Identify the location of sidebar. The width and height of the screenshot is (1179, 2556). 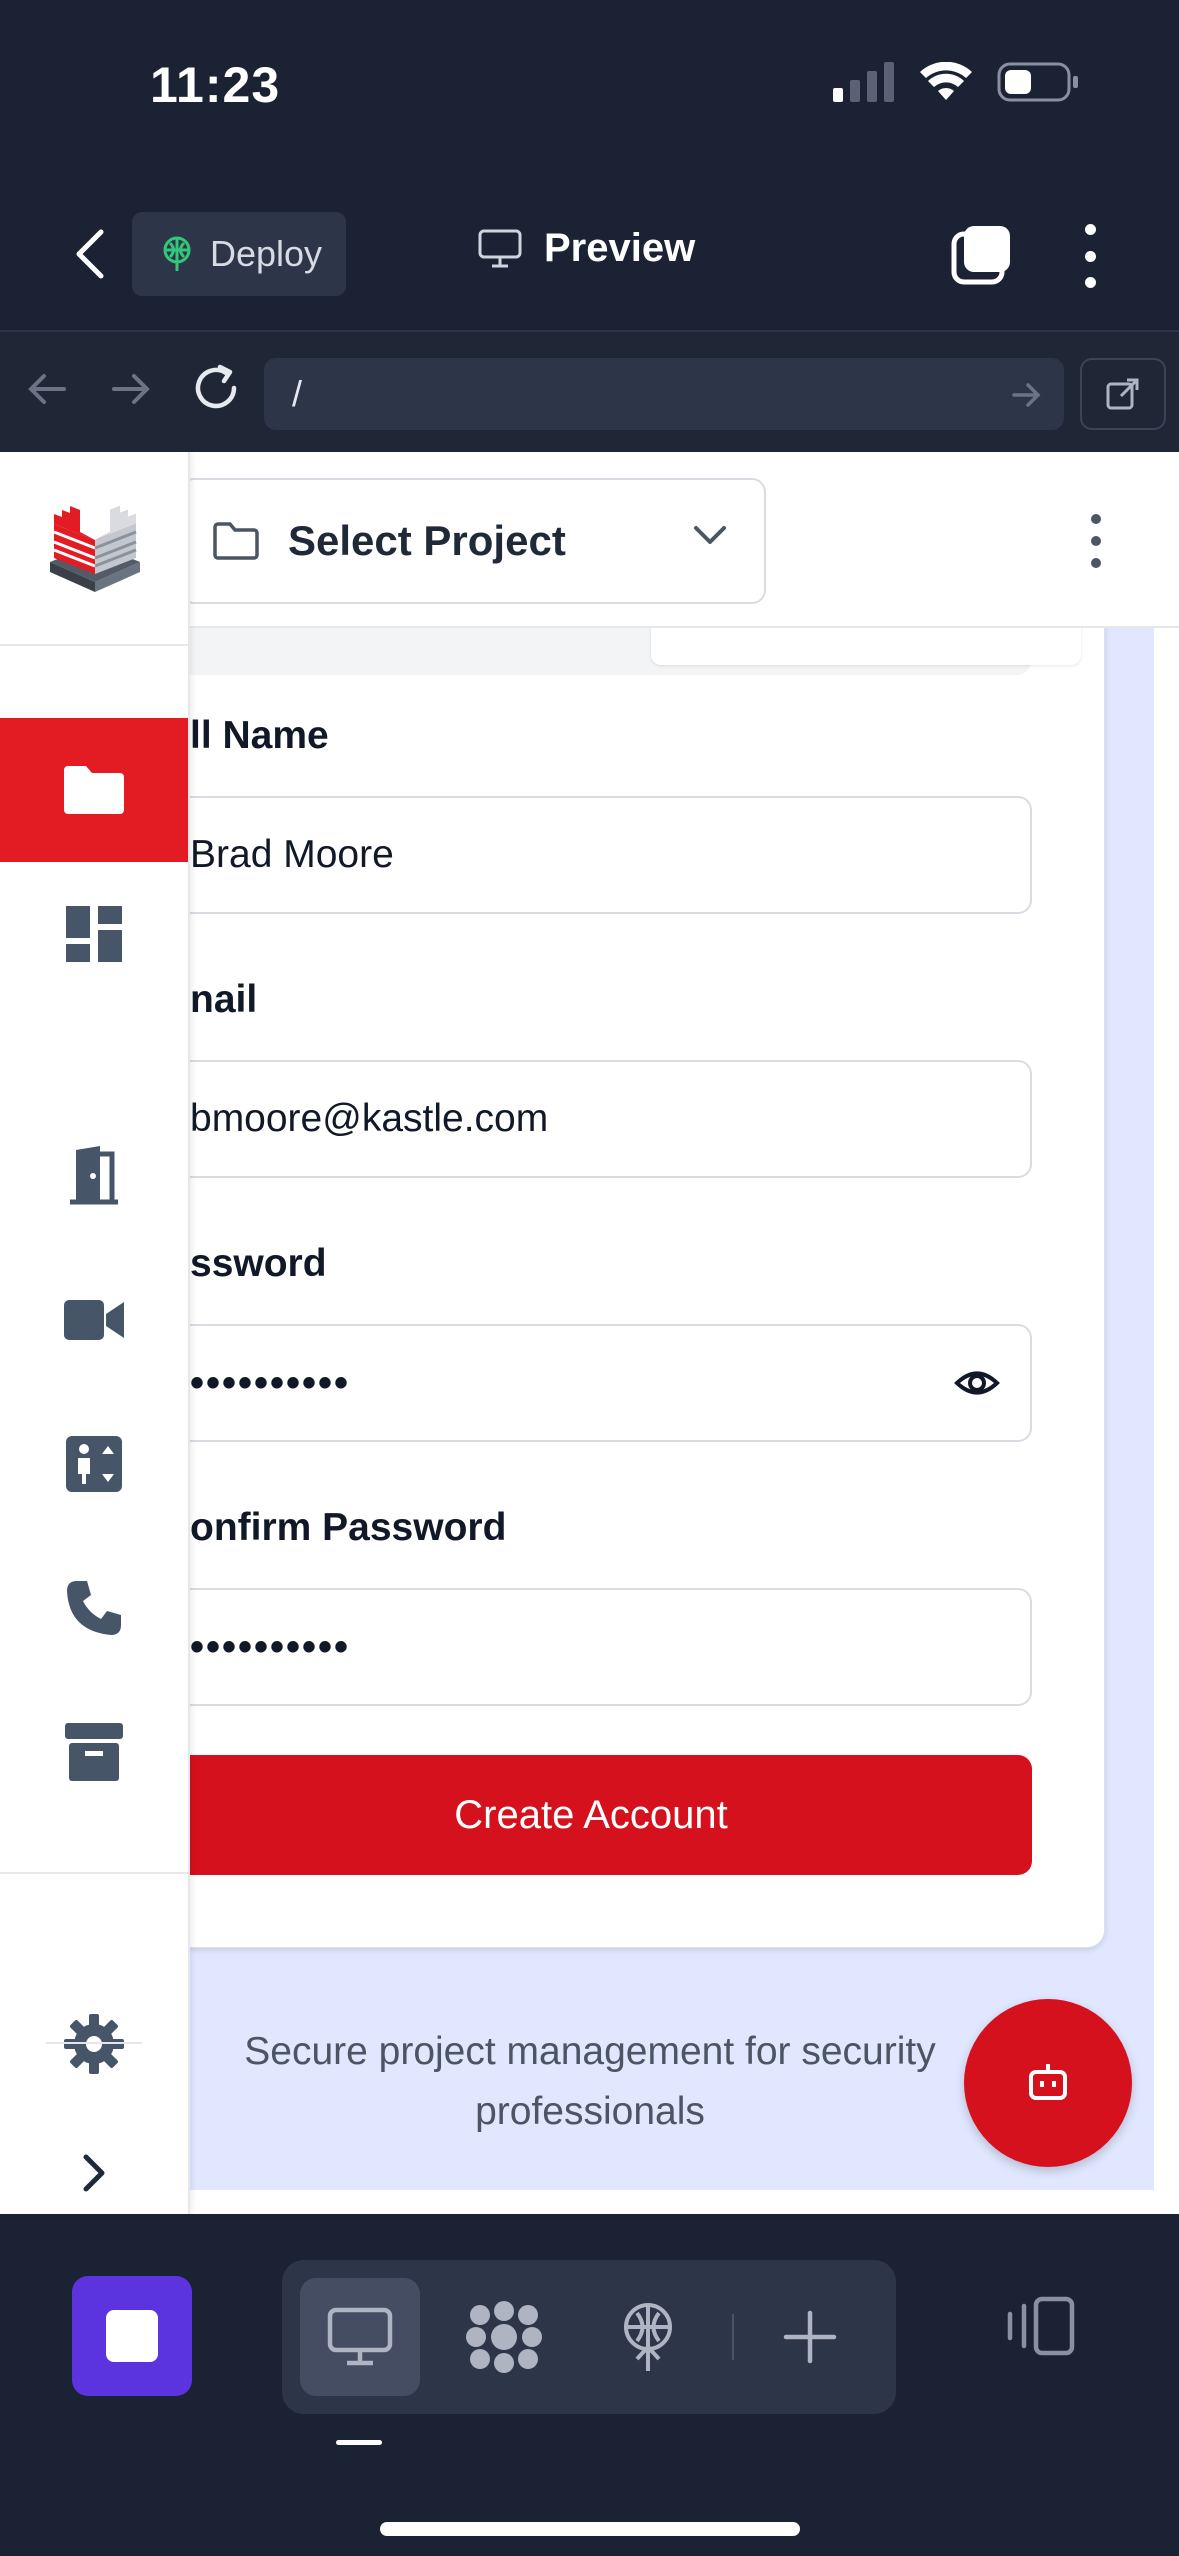
(95, 1333).